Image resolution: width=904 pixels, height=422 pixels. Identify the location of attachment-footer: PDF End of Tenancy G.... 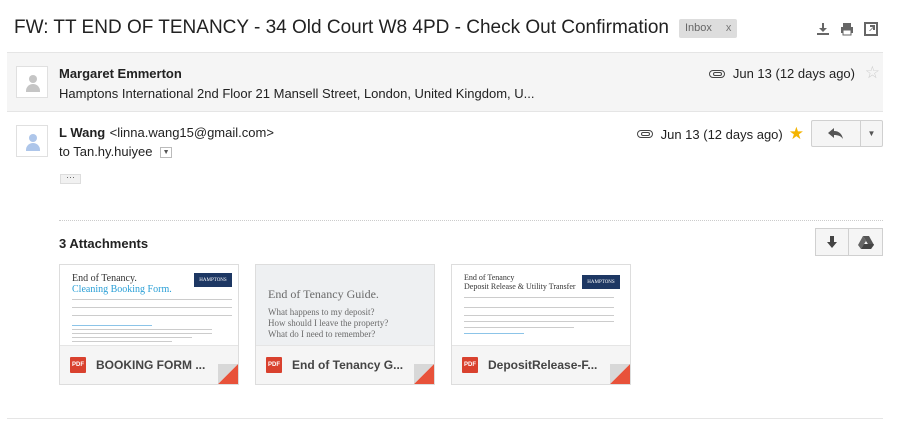
(345, 364).